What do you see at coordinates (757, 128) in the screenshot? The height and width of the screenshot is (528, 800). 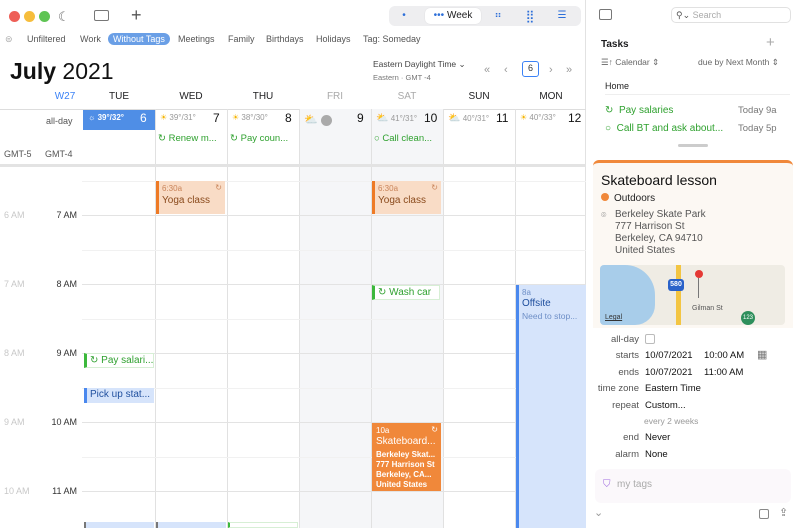 I see `task-due: Today 5p` at bounding box center [757, 128].